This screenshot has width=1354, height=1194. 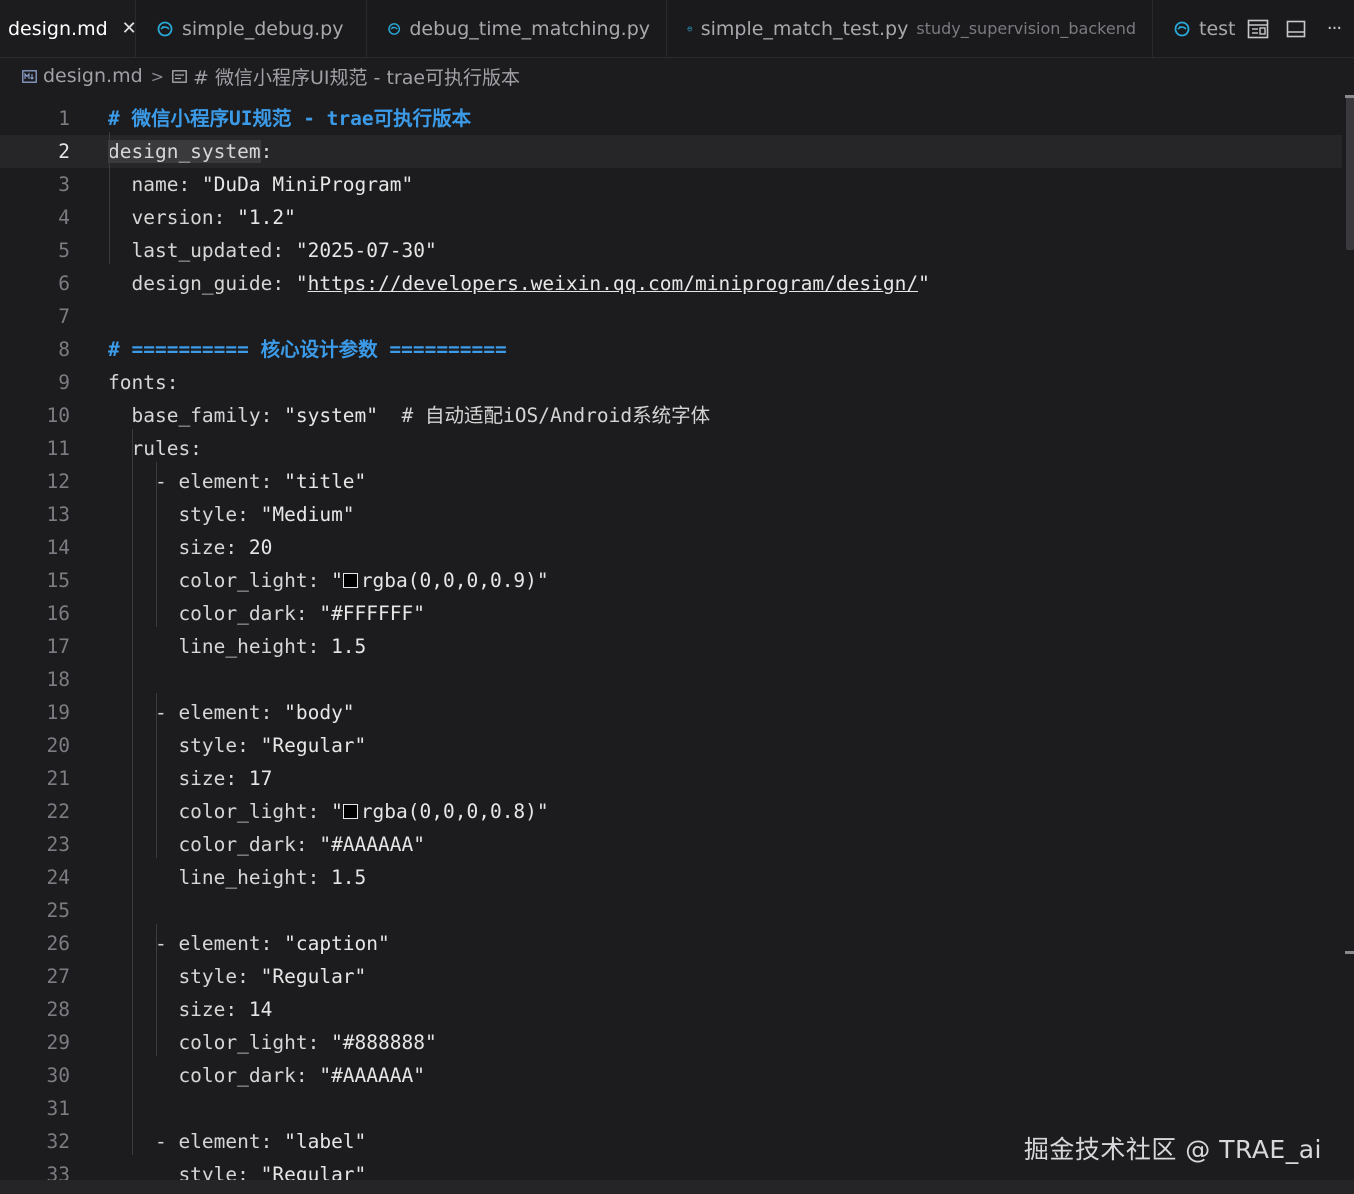 I want to click on code-text: line_height: 1.5, so click(x=237, y=877).